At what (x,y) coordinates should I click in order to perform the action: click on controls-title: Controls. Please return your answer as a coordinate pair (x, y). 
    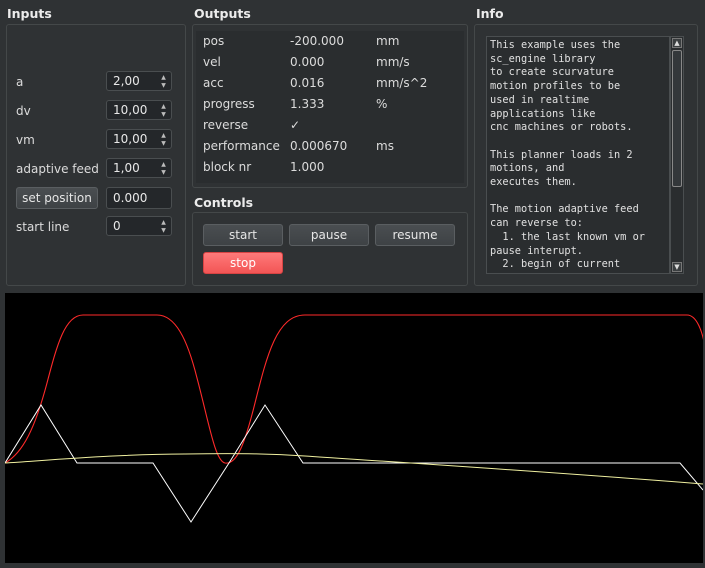
    Looking at the image, I should click on (224, 202).